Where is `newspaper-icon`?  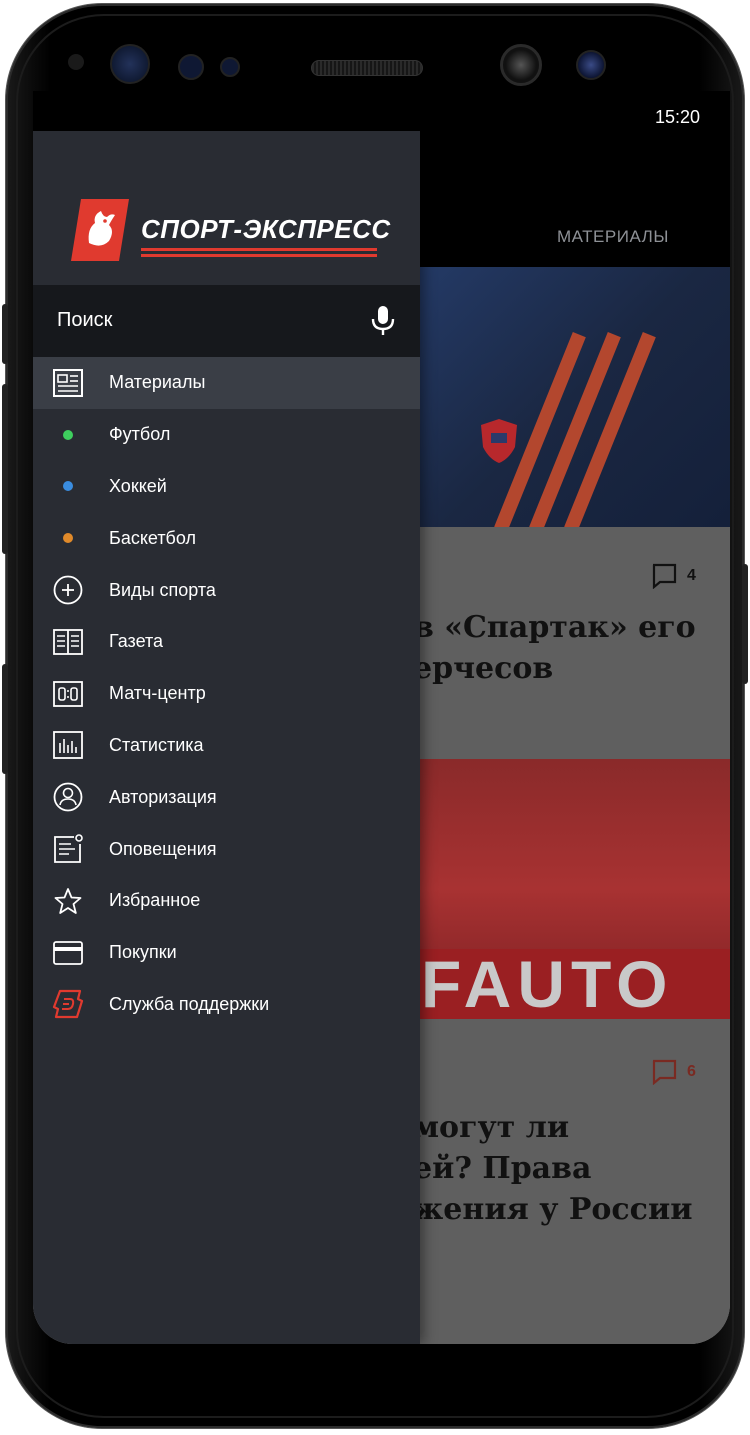
newspaper-icon is located at coordinates (68, 642).